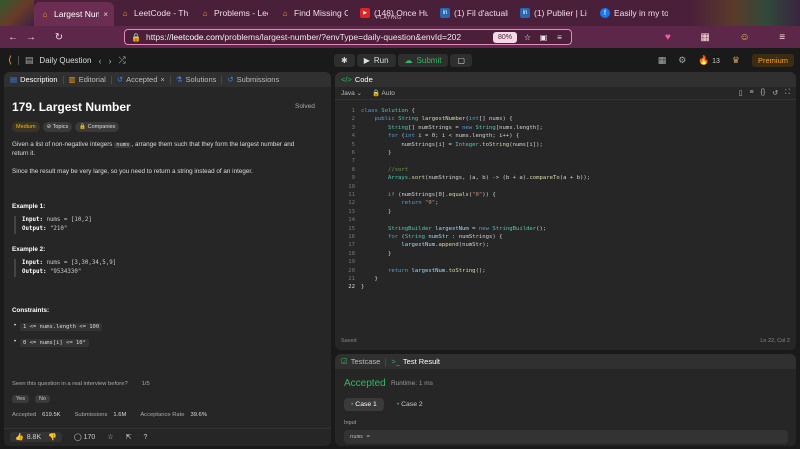 This screenshot has width=800, height=449. What do you see at coordinates (34, 79) in the screenshot?
I see `tab-description: ▤ Description` at bounding box center [34, 79].